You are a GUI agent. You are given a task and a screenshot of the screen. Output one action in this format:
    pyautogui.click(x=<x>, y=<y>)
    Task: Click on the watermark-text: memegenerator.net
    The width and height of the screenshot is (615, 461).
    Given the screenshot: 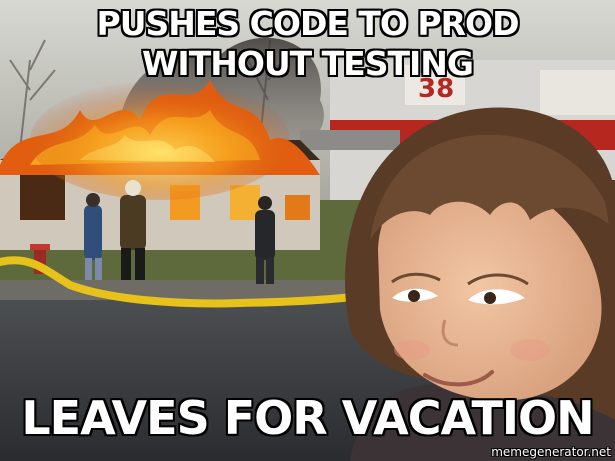 What is the action you would take?
    pyautogui.click(x=551, y=452)
    